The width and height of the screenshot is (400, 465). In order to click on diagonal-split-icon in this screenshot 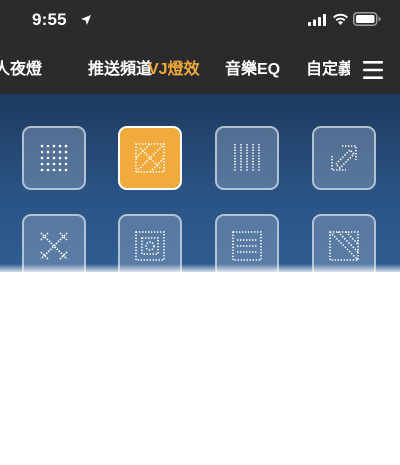, I will do `click(344, 246)`.